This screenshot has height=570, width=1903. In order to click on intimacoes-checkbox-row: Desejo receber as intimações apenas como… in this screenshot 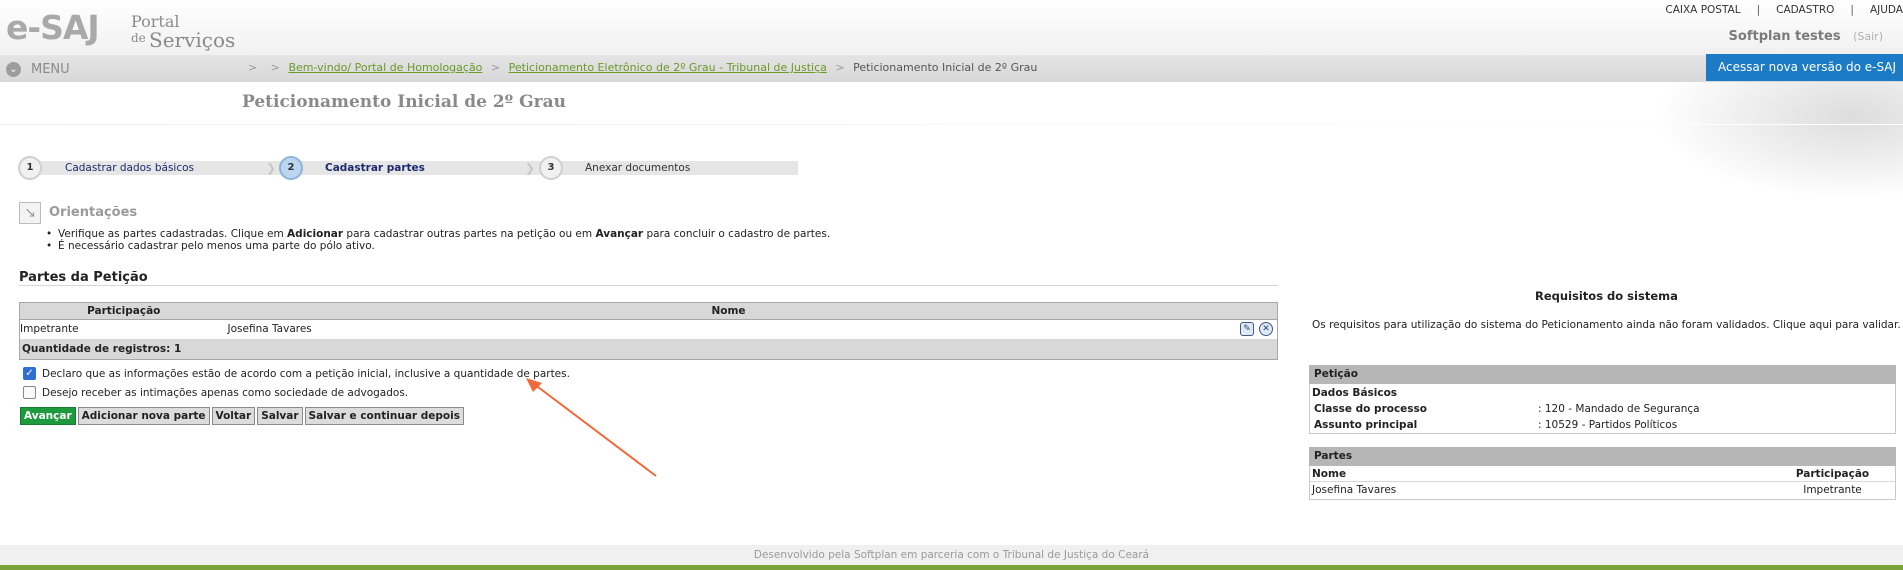, I will do `click(215, 392)`.